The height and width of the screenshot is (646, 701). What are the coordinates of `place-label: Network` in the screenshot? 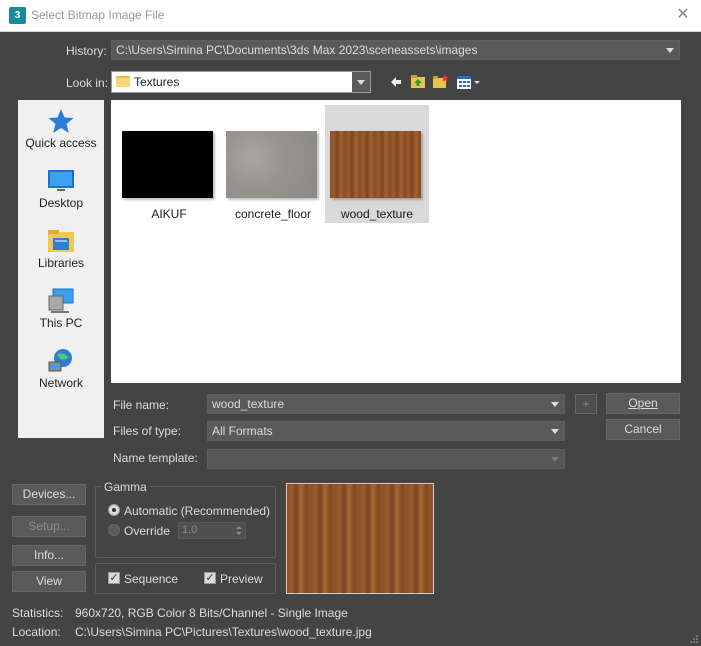 It's located at (60, 383).